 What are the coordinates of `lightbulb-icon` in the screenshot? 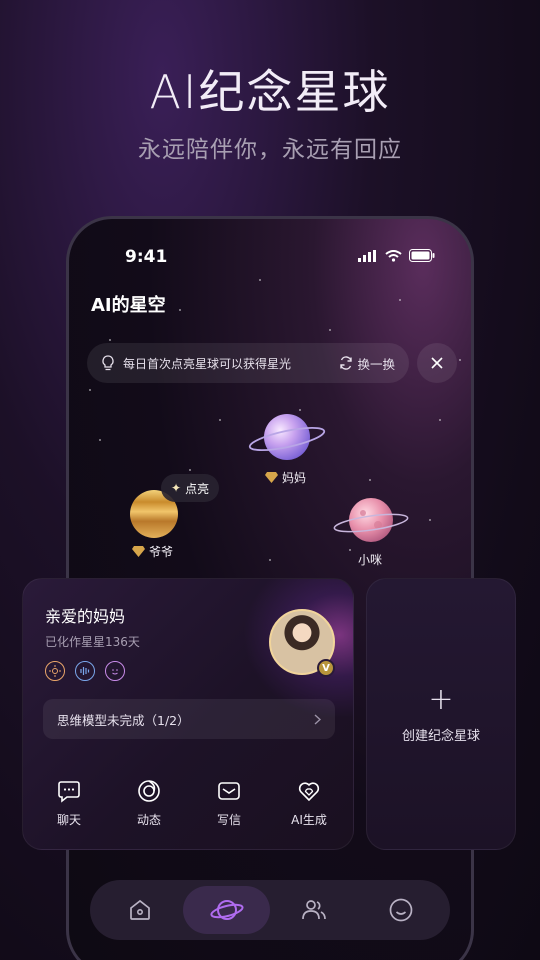 It's located at (108, 363).